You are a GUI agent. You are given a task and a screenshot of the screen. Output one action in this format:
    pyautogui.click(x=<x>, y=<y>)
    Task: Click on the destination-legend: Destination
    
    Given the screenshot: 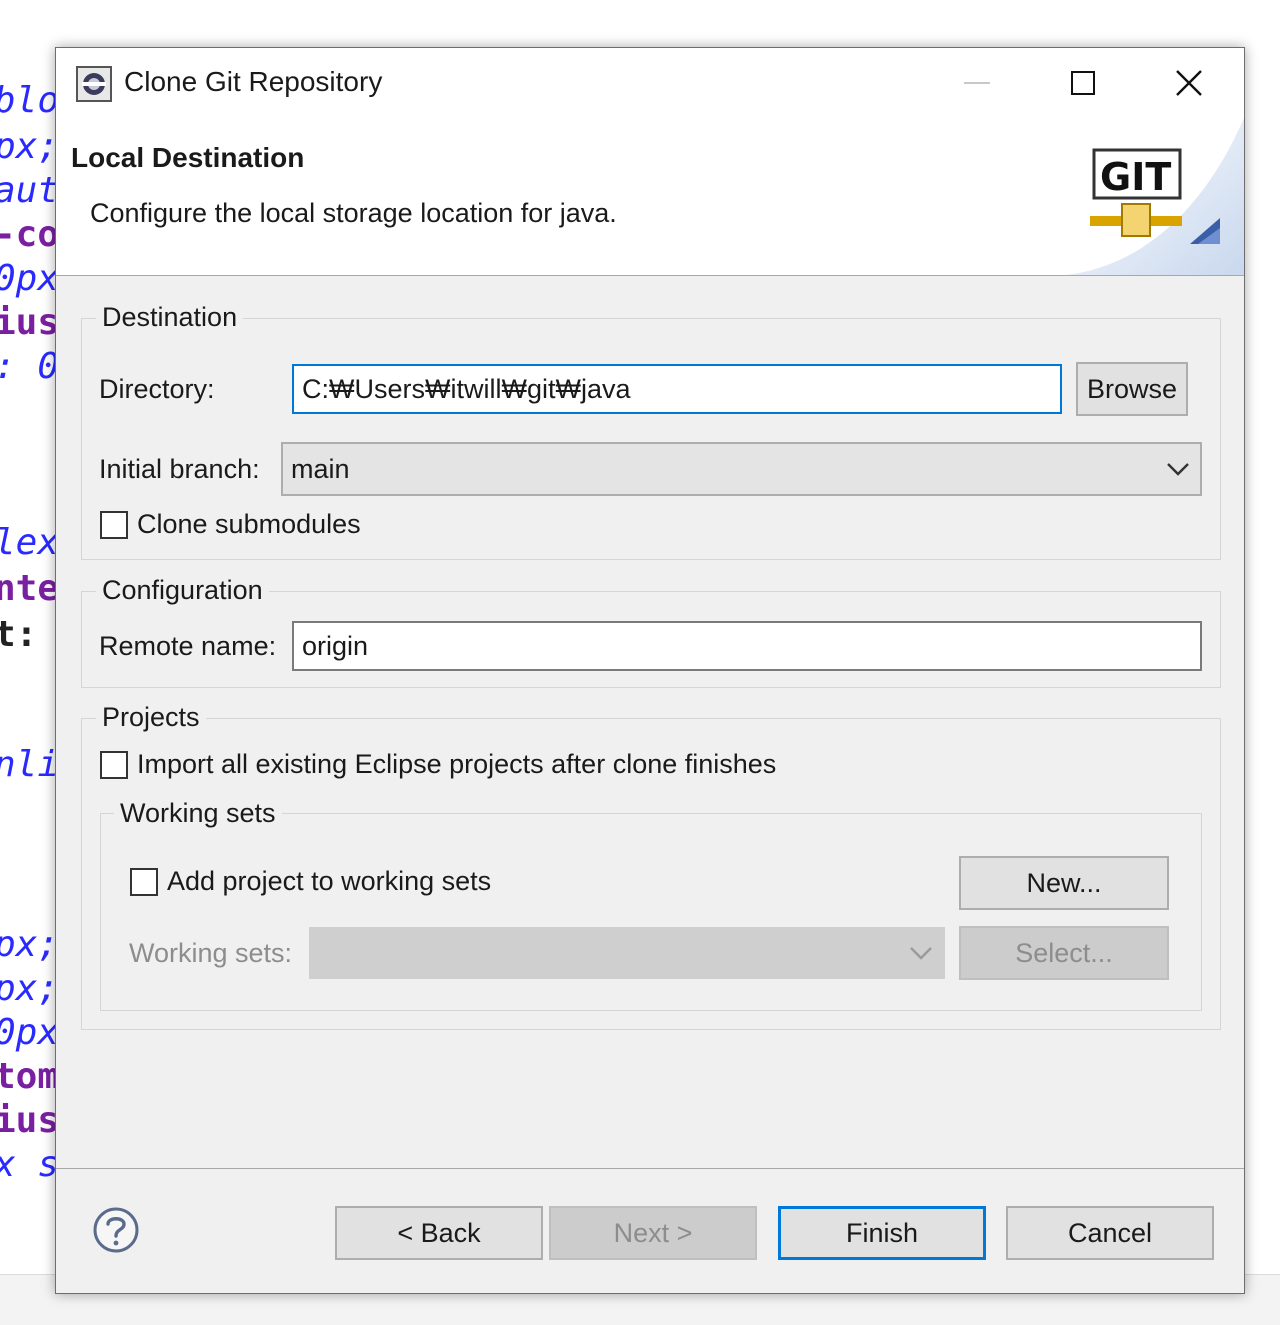 What is the action you would take?
    pyautogui.click(x=170, y=317)
    